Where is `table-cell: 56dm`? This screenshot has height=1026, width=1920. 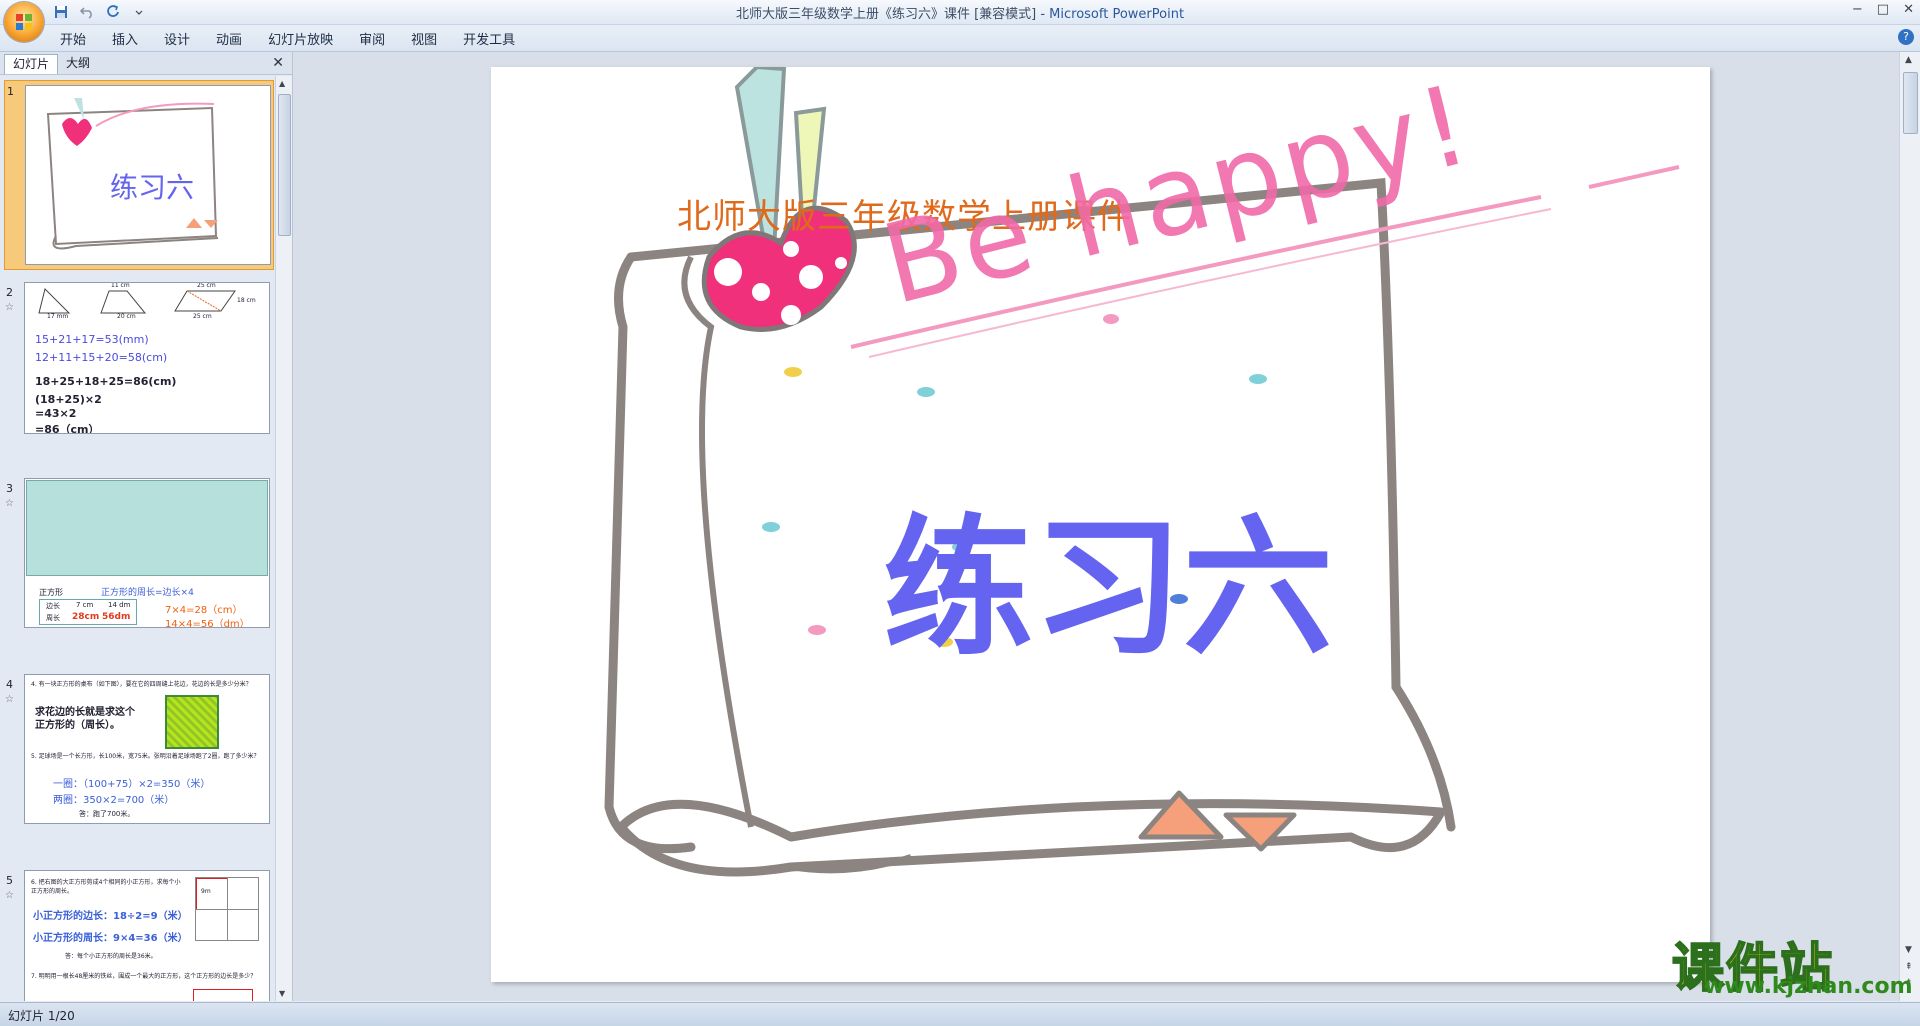
table-cell: 56dm is located at coordinates (116, 617).